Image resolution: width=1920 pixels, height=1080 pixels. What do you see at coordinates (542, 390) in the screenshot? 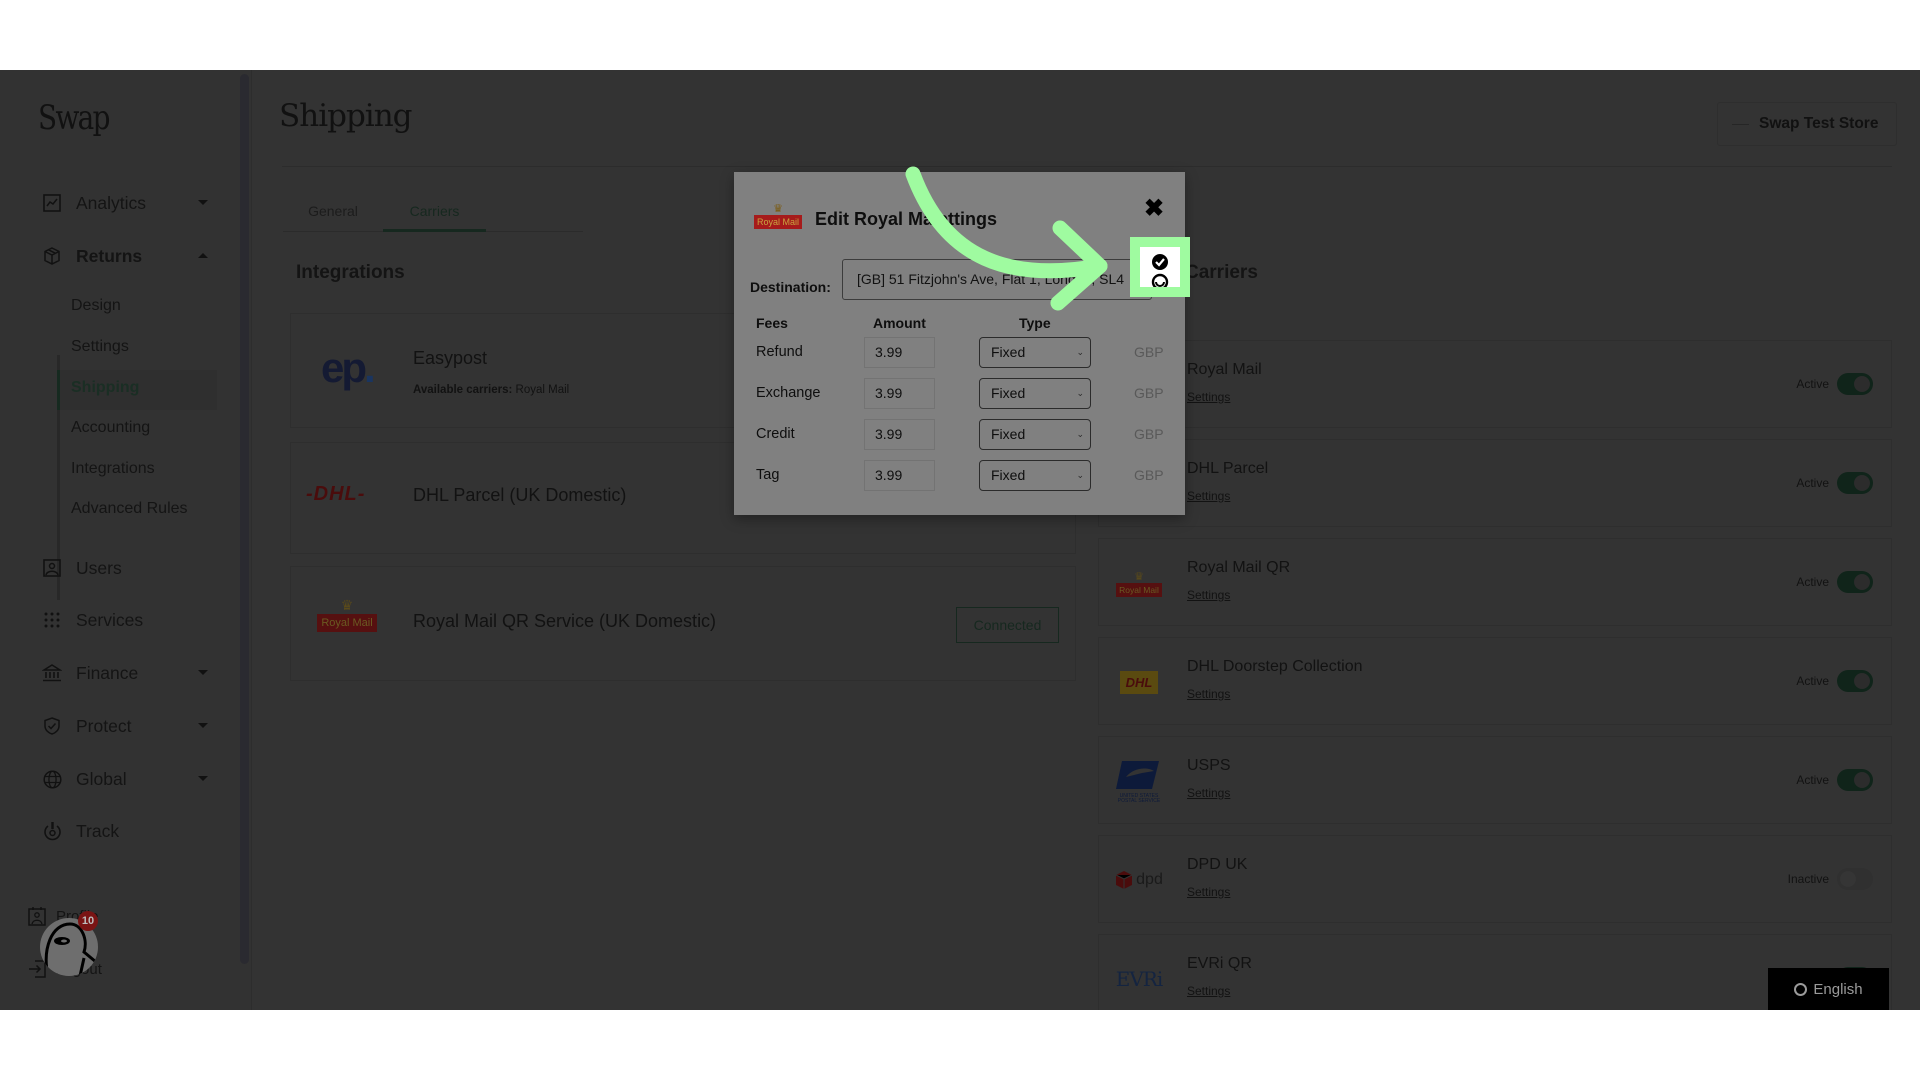
I see `available-carriers-value: Royal Mail` at bounding box center [542, 390].